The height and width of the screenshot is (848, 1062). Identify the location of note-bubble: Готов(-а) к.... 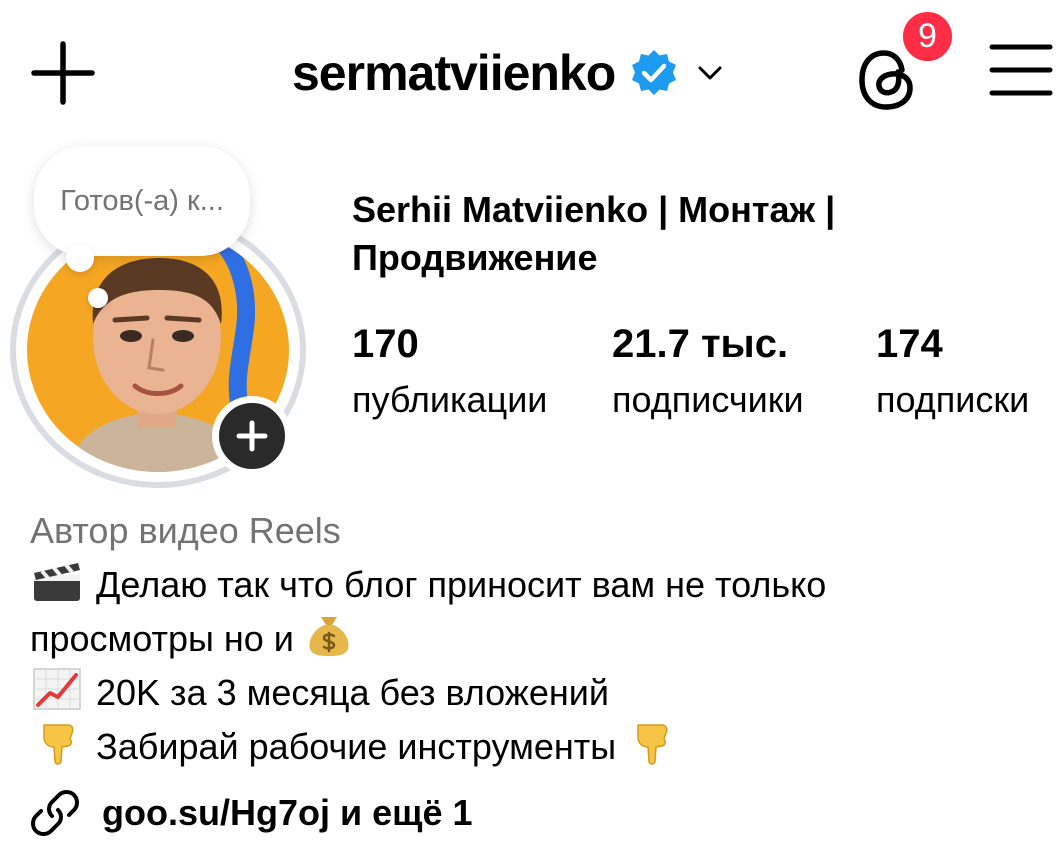
(142, 201).